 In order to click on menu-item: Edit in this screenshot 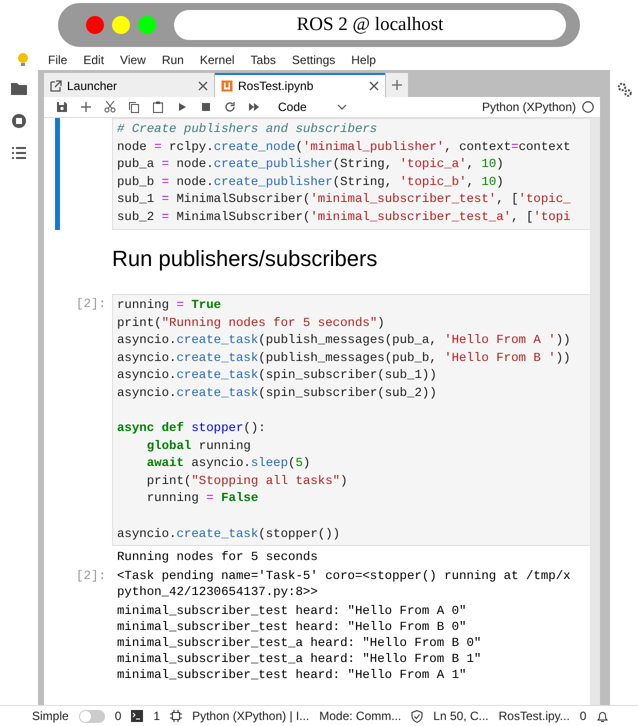, I will do `click(93, 60)`.